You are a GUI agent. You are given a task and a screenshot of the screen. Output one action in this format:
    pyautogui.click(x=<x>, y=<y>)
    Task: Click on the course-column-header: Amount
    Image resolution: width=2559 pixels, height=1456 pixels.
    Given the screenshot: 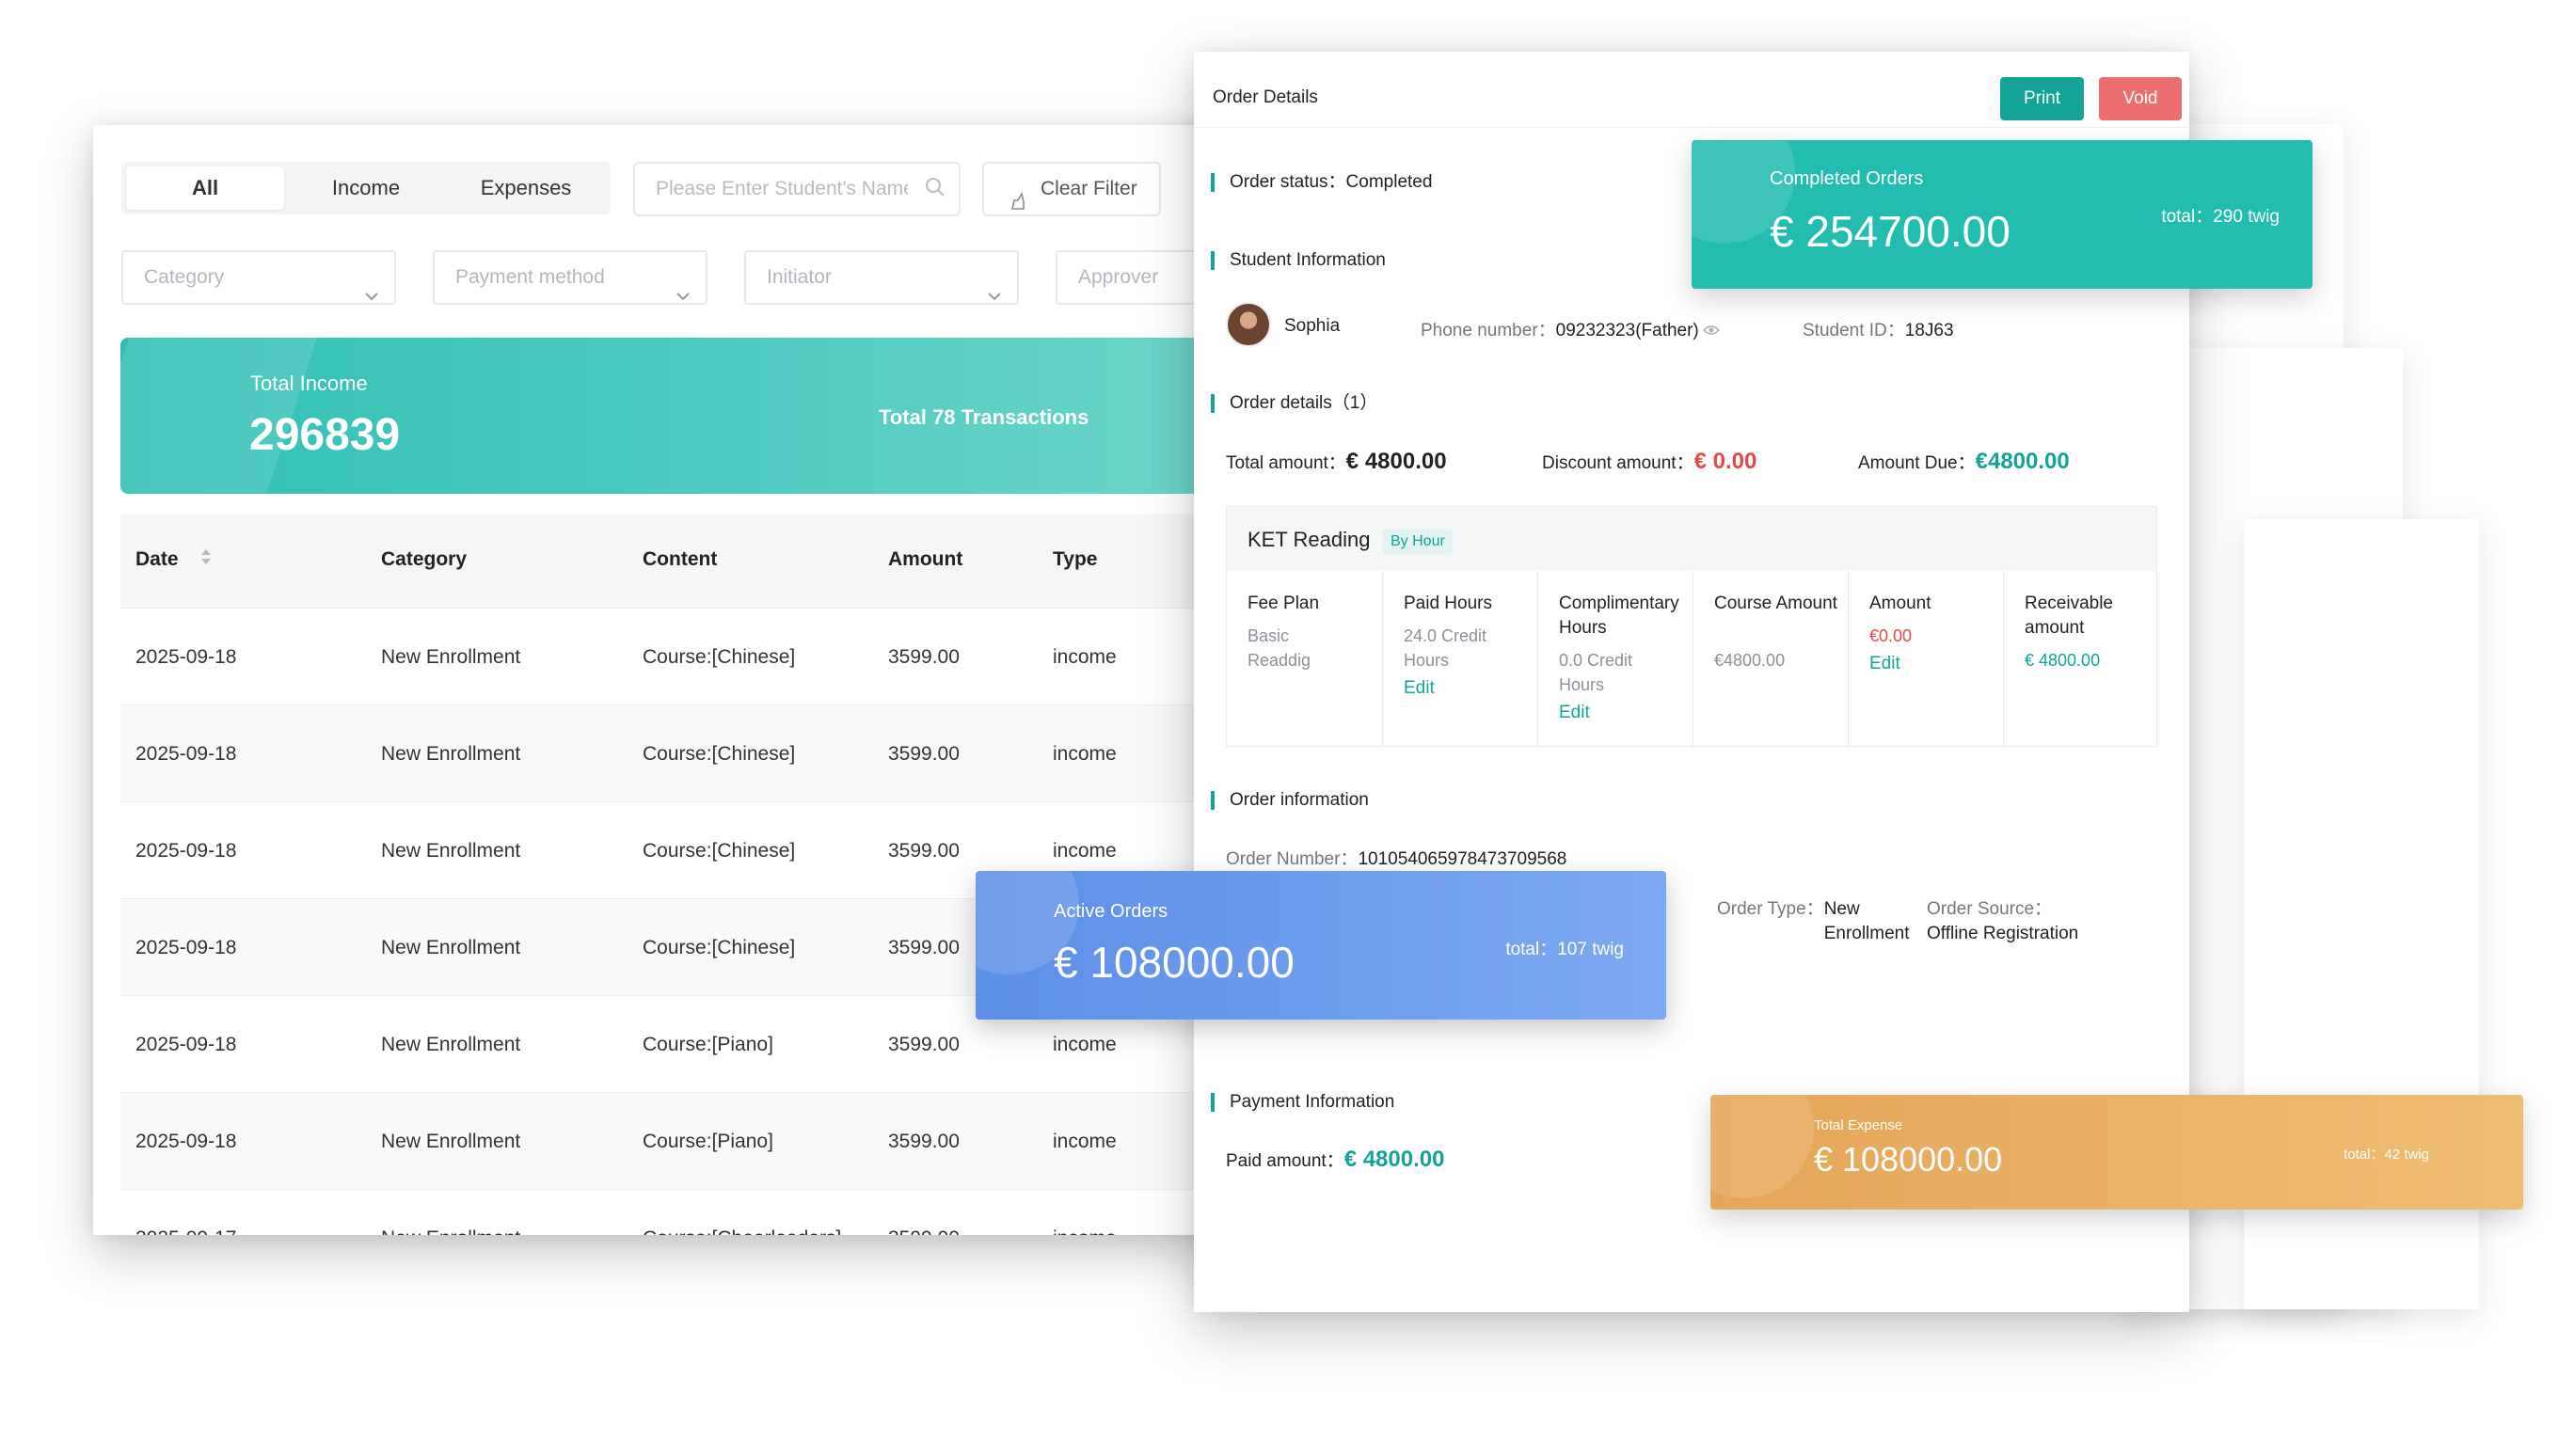 What is the action you would take?
    pyautogui.click(x=1900, y=603)
    